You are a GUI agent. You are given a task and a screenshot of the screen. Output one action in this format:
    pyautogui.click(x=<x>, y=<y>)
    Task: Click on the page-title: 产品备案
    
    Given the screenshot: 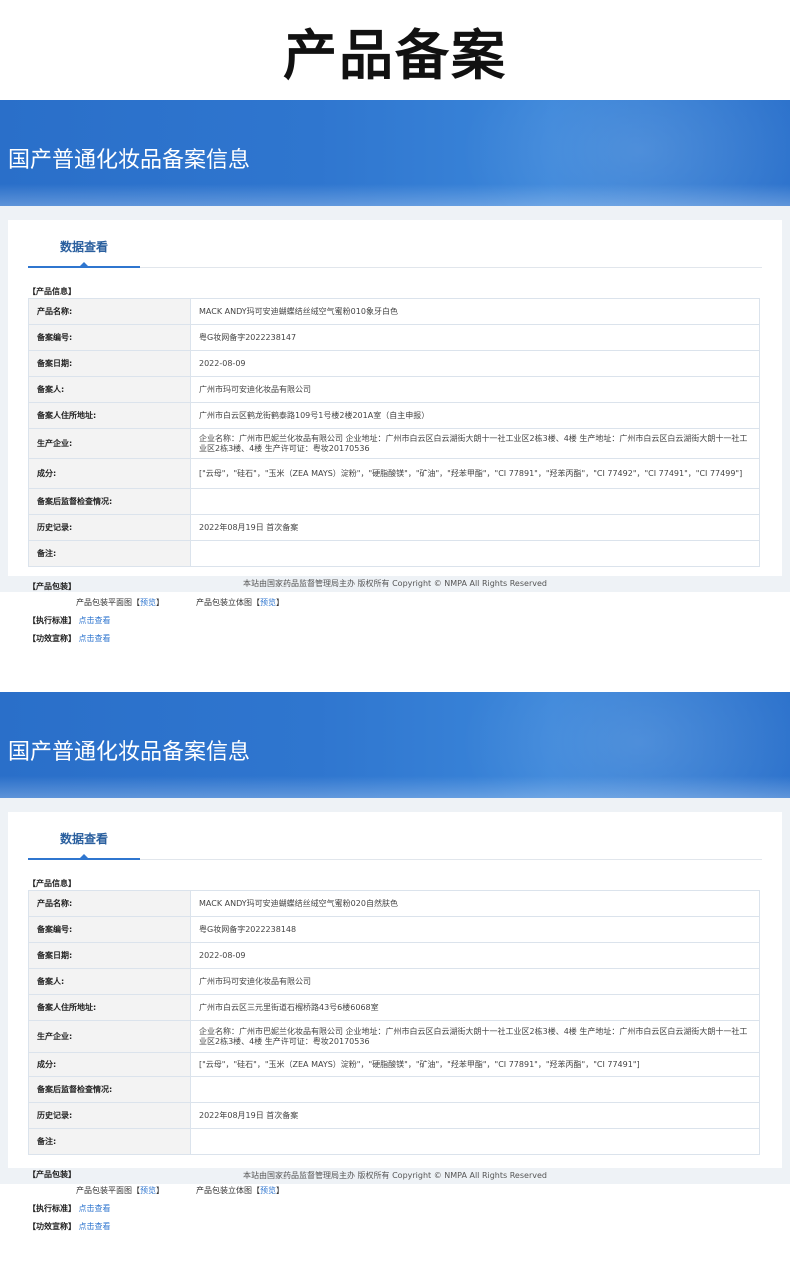 What is the action you would take?
    pyautogui.click(x=395, y=50)
    